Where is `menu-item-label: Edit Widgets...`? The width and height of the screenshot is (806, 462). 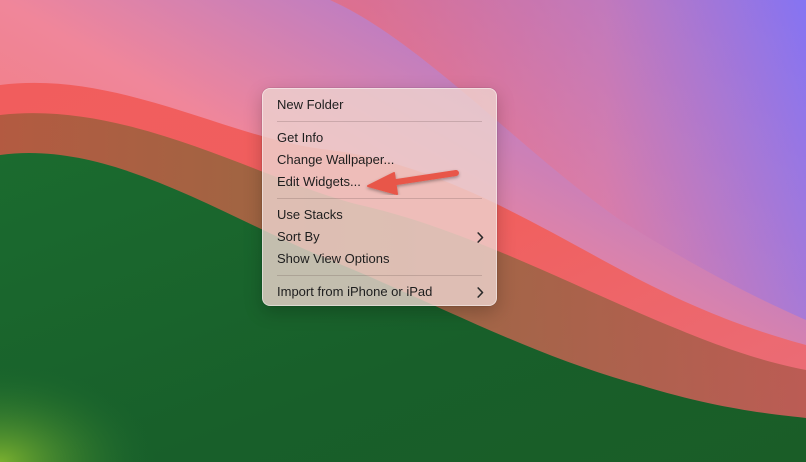
menu-item-label: Edit Widgets... is located at coordinates (319, 181).